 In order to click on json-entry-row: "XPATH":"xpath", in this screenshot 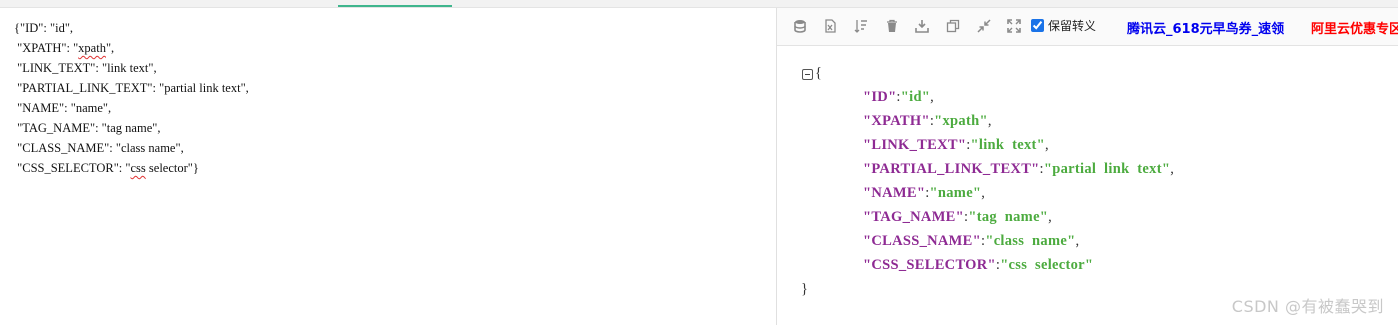, I will do `click(927, 121)`.